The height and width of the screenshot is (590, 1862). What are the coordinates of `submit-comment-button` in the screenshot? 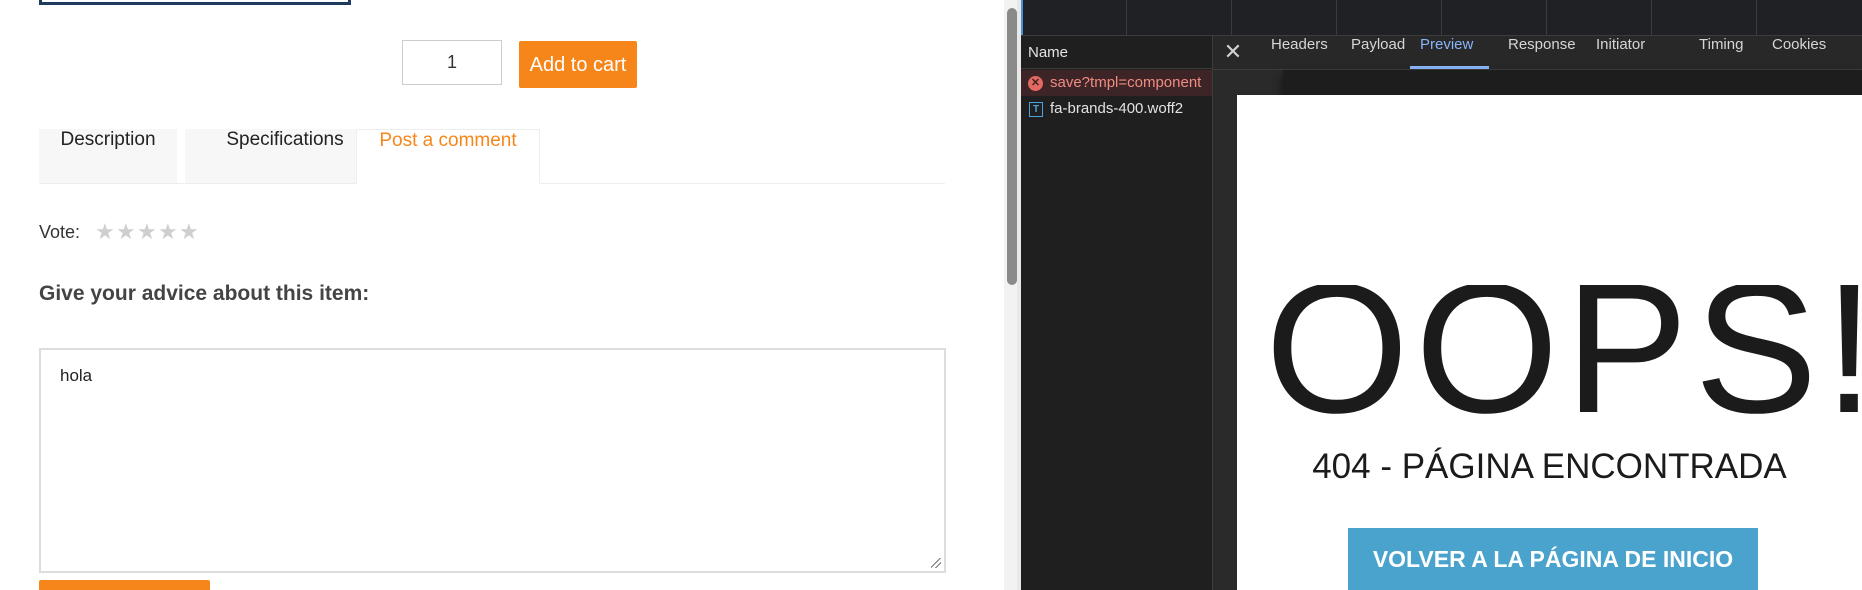 It's located at (124, 585).